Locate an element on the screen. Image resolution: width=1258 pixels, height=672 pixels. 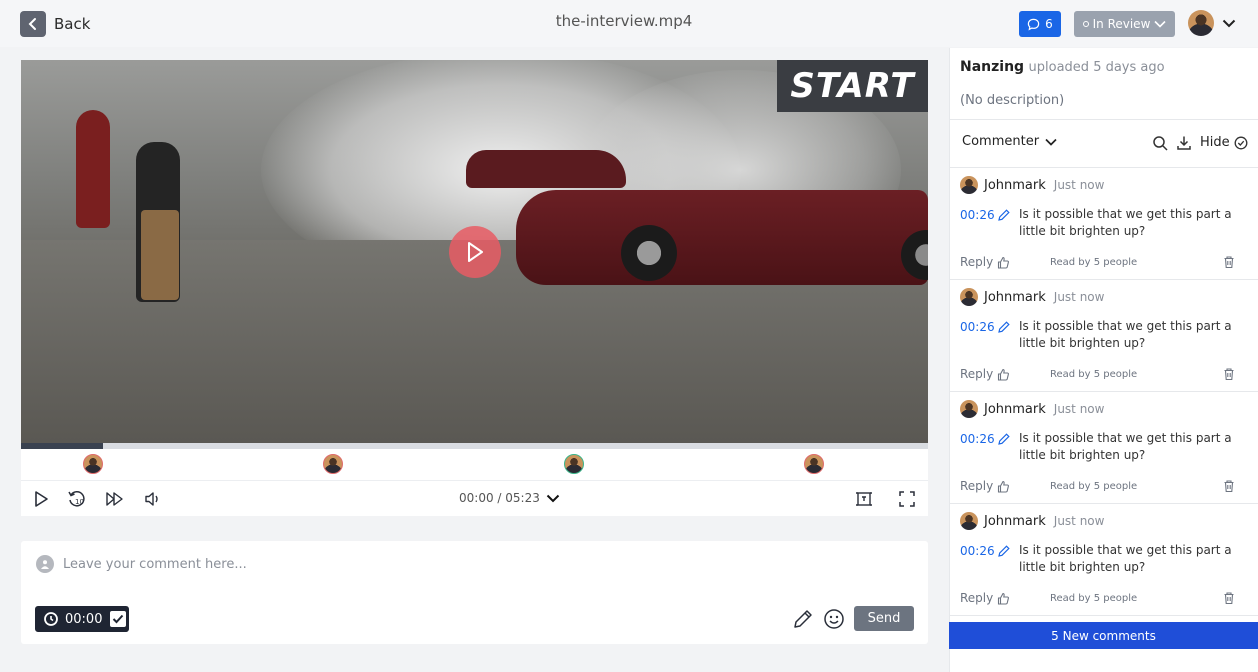
fast-forward-icon is located at coordinates (114, 499).